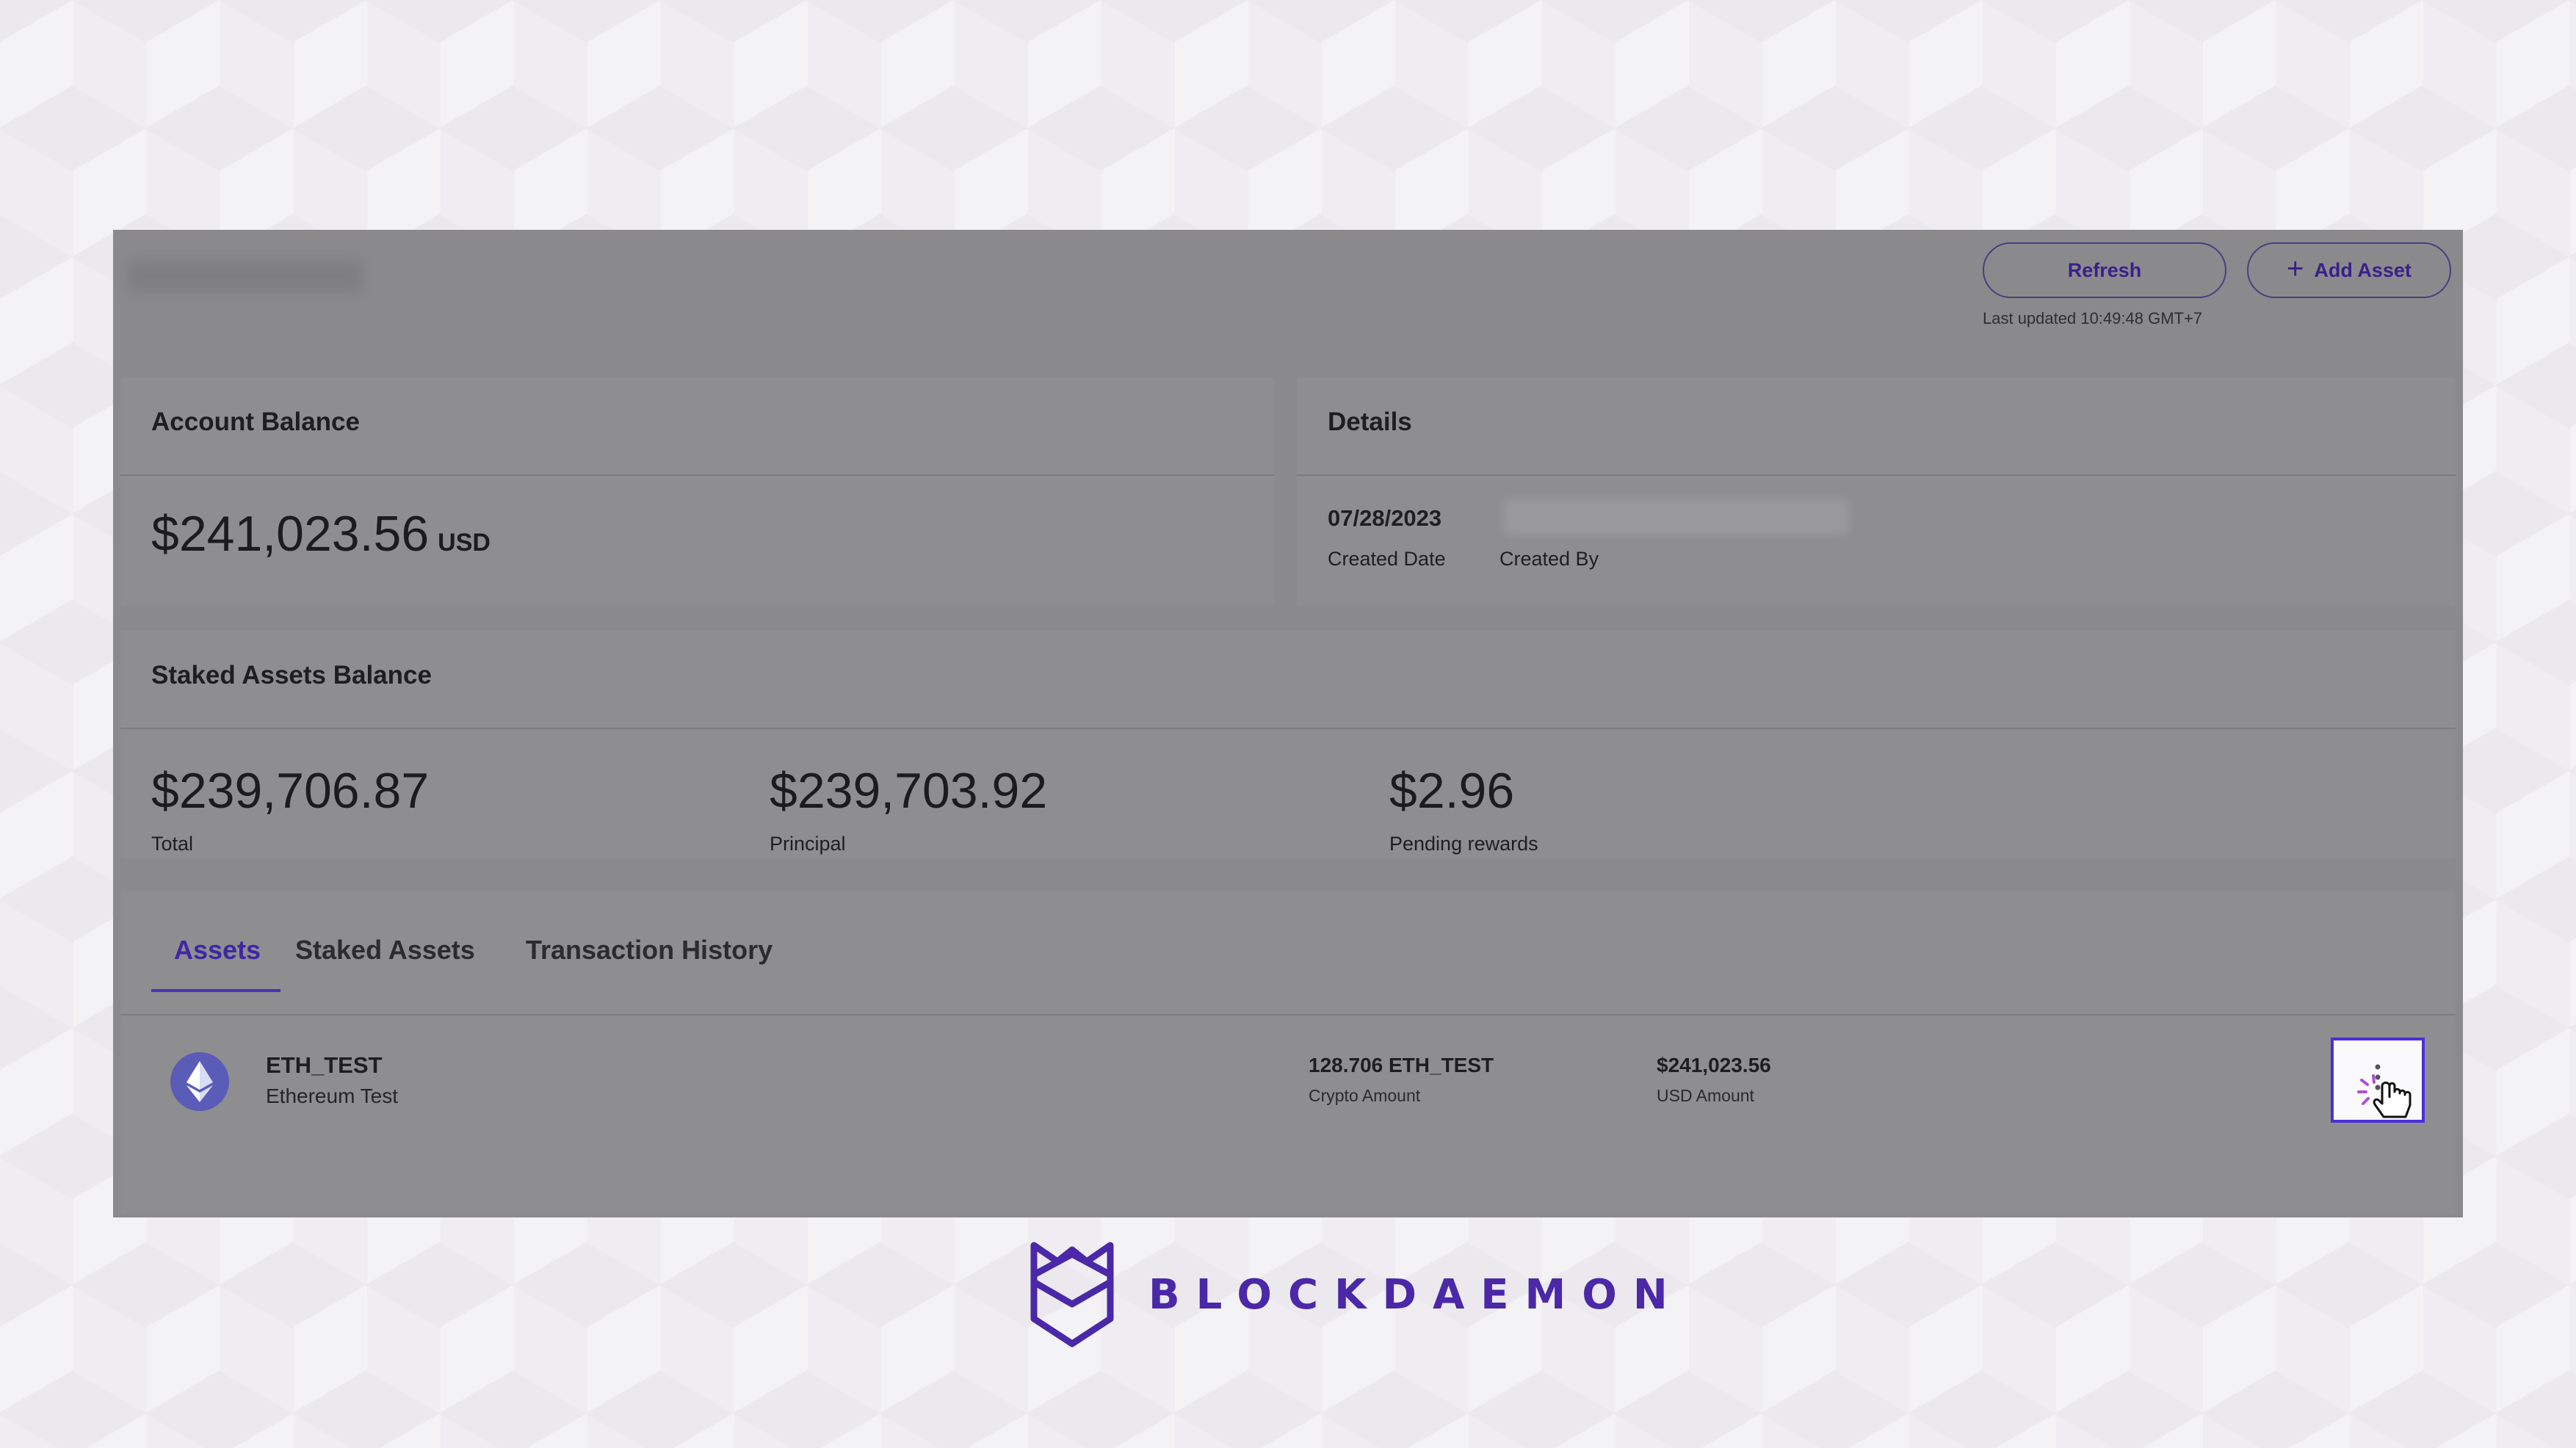 This screenshot has height=1448, width=2576. What do you see at coordinates (1452, 791) in the screenshot?
I see `pending-rewards-value: $2.96` at bounding box center [1452, 791].